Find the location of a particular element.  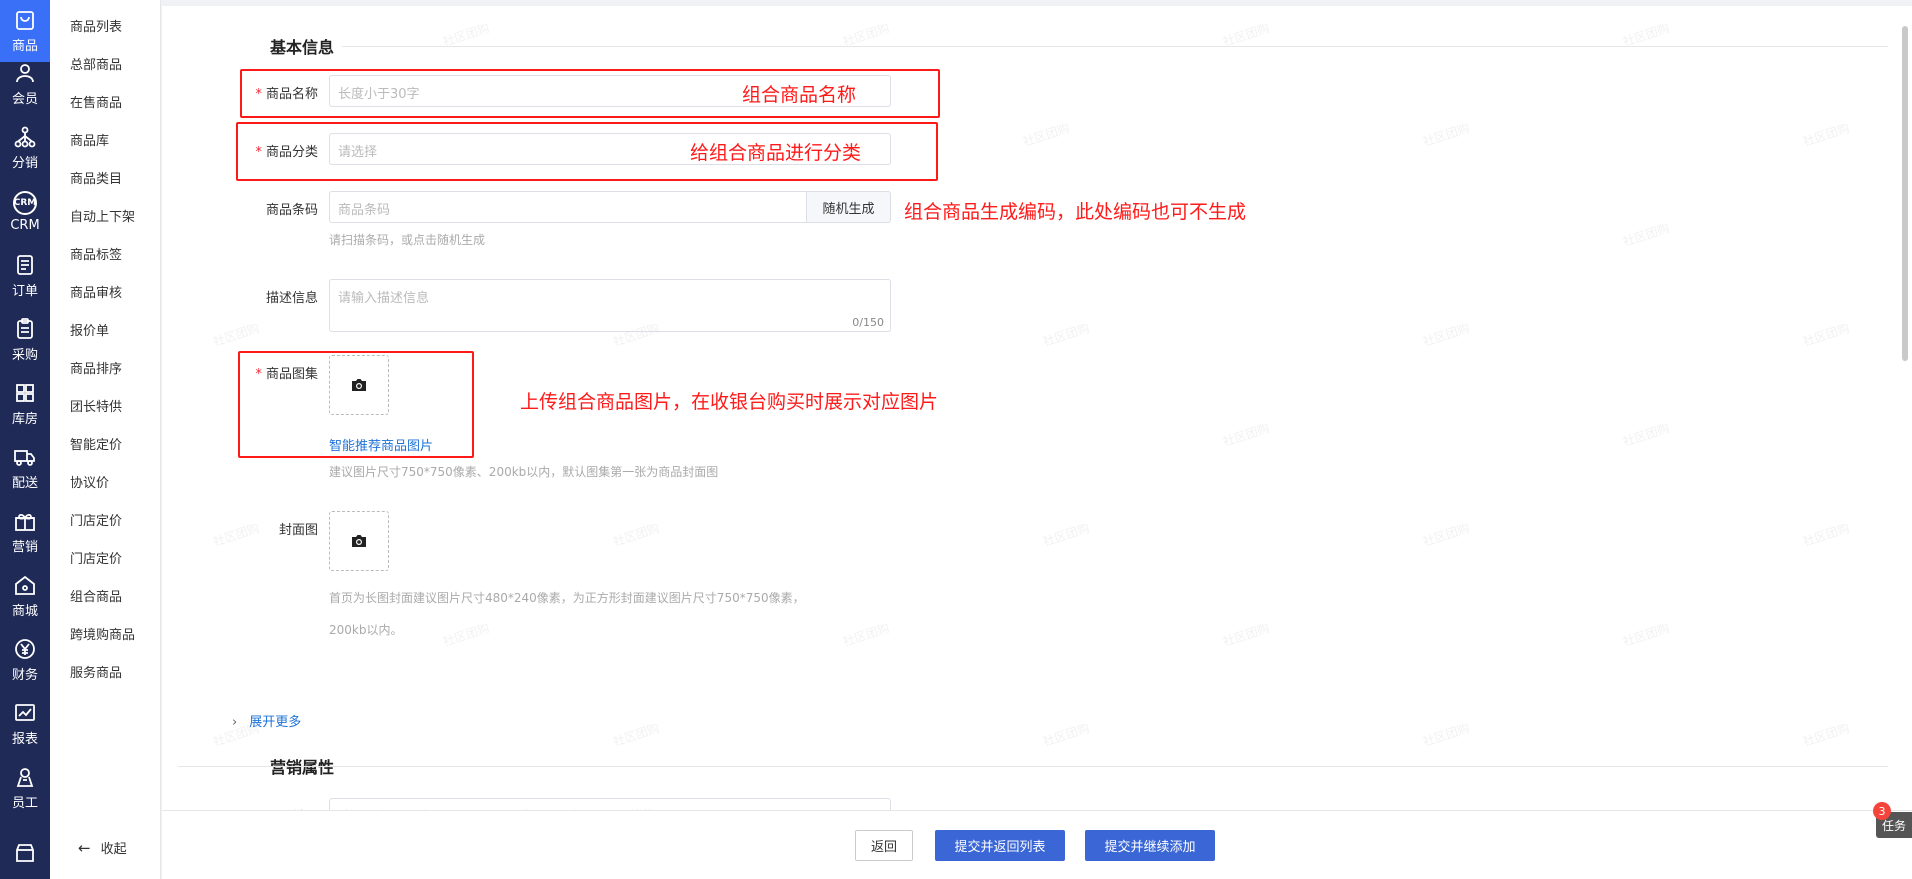

annotation-name: 组合商品名称 is located at coordinates (799, 95).